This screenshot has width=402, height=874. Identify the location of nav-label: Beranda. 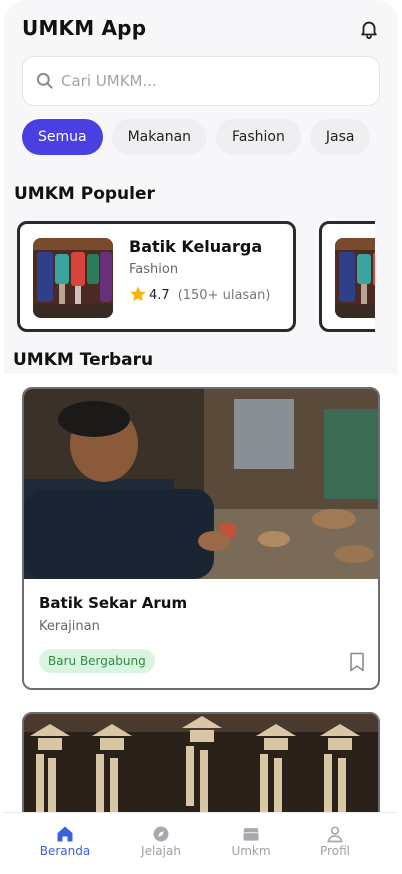
(65, 851).